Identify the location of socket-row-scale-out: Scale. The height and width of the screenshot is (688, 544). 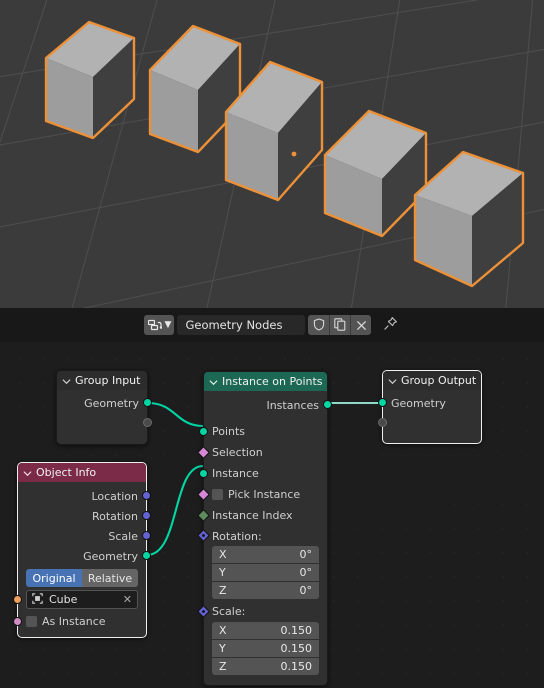
(84, 536).